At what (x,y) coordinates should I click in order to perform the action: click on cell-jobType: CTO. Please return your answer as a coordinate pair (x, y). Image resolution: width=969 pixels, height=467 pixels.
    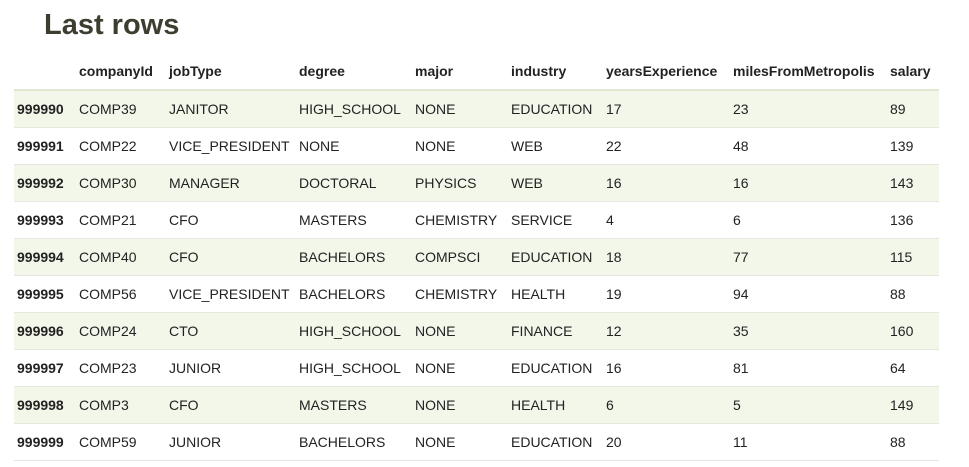
    Looking at the image, I should click on (231, 331).